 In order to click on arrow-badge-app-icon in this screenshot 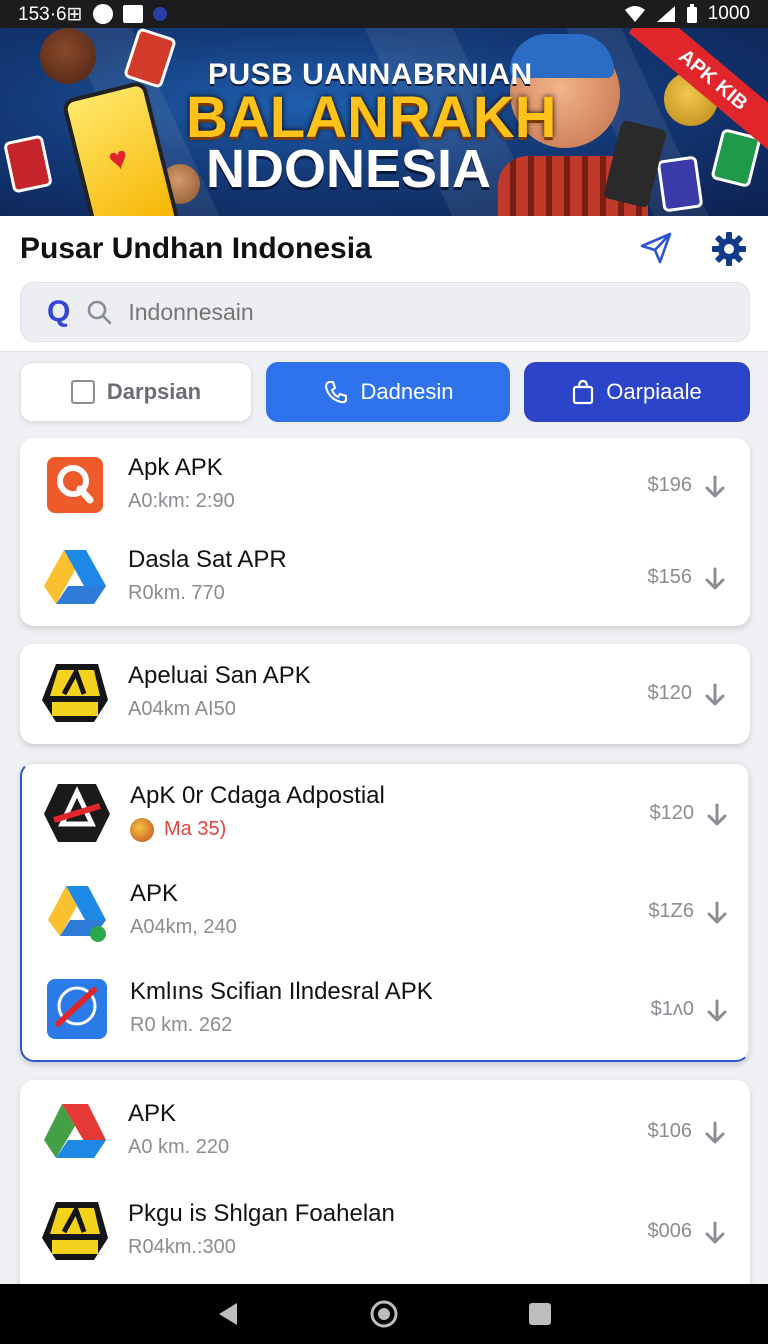, I will do `click(77, 813)`.